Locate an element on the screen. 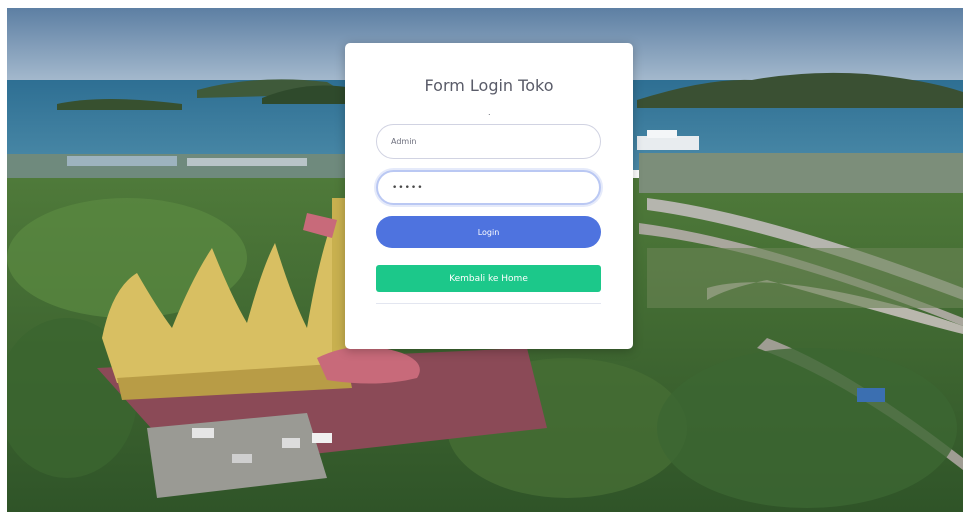  username-input is located at coordinates (488, 141).